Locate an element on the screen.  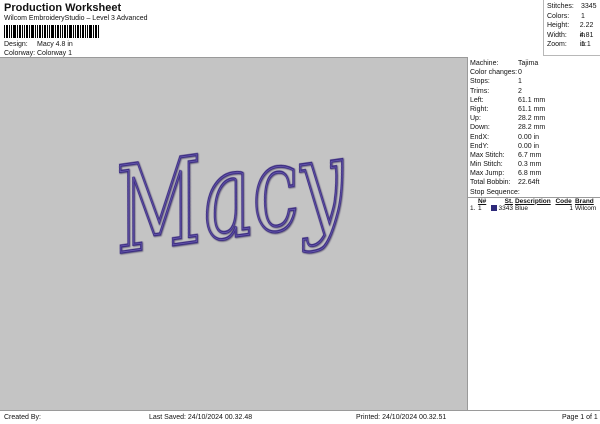
machine-info-row: Right: 61.1 mm is located at coordinates (534, 109).